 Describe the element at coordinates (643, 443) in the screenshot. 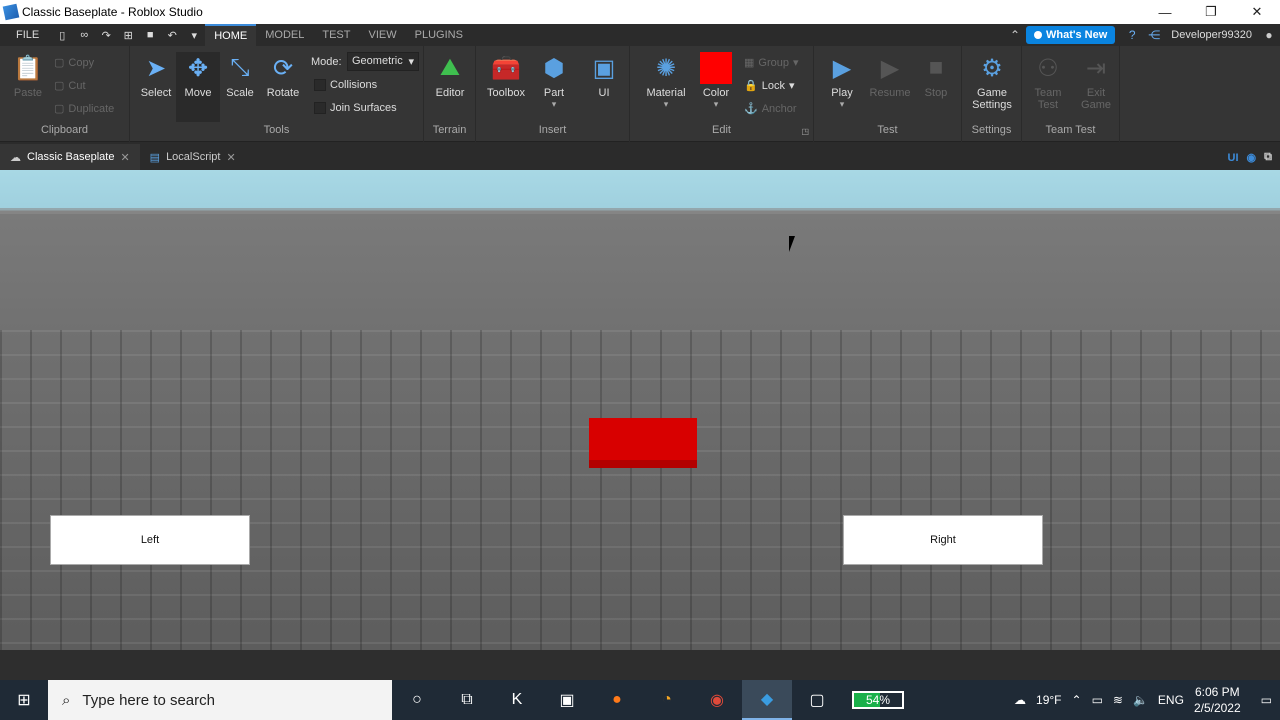

I see `red-part` at that location.